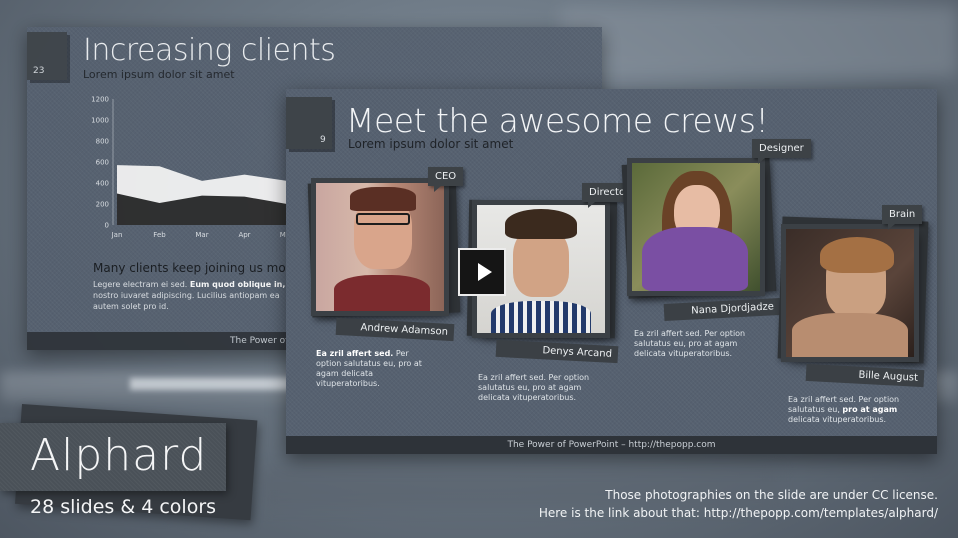 The height and width of the screenshot is (538, 958). Describe the element at coordinates (159, 235) in the screenshot. I see `x-tick-label: Feb` at that location.